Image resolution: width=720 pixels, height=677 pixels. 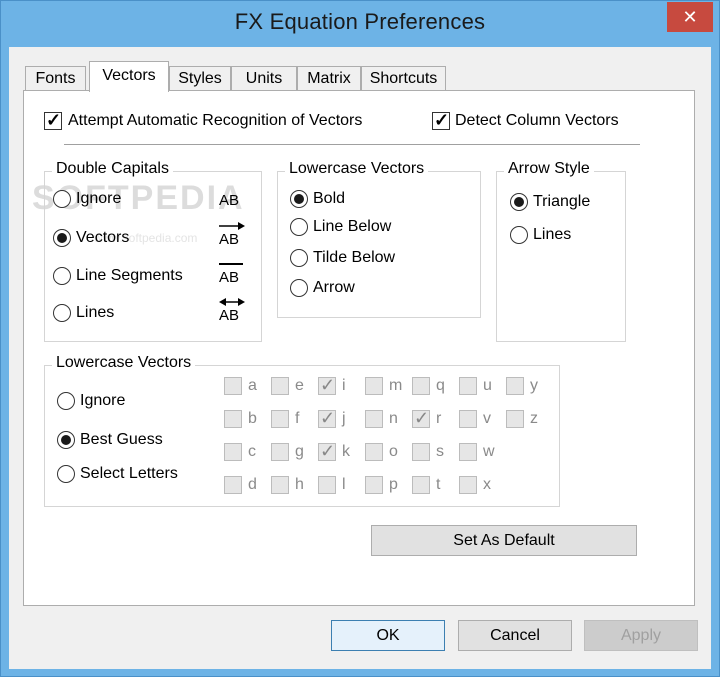 What do you see at coordinates (62, 199) in the screenshot?
I see `dc-ignore-radio` at bounding box center [62, 199].